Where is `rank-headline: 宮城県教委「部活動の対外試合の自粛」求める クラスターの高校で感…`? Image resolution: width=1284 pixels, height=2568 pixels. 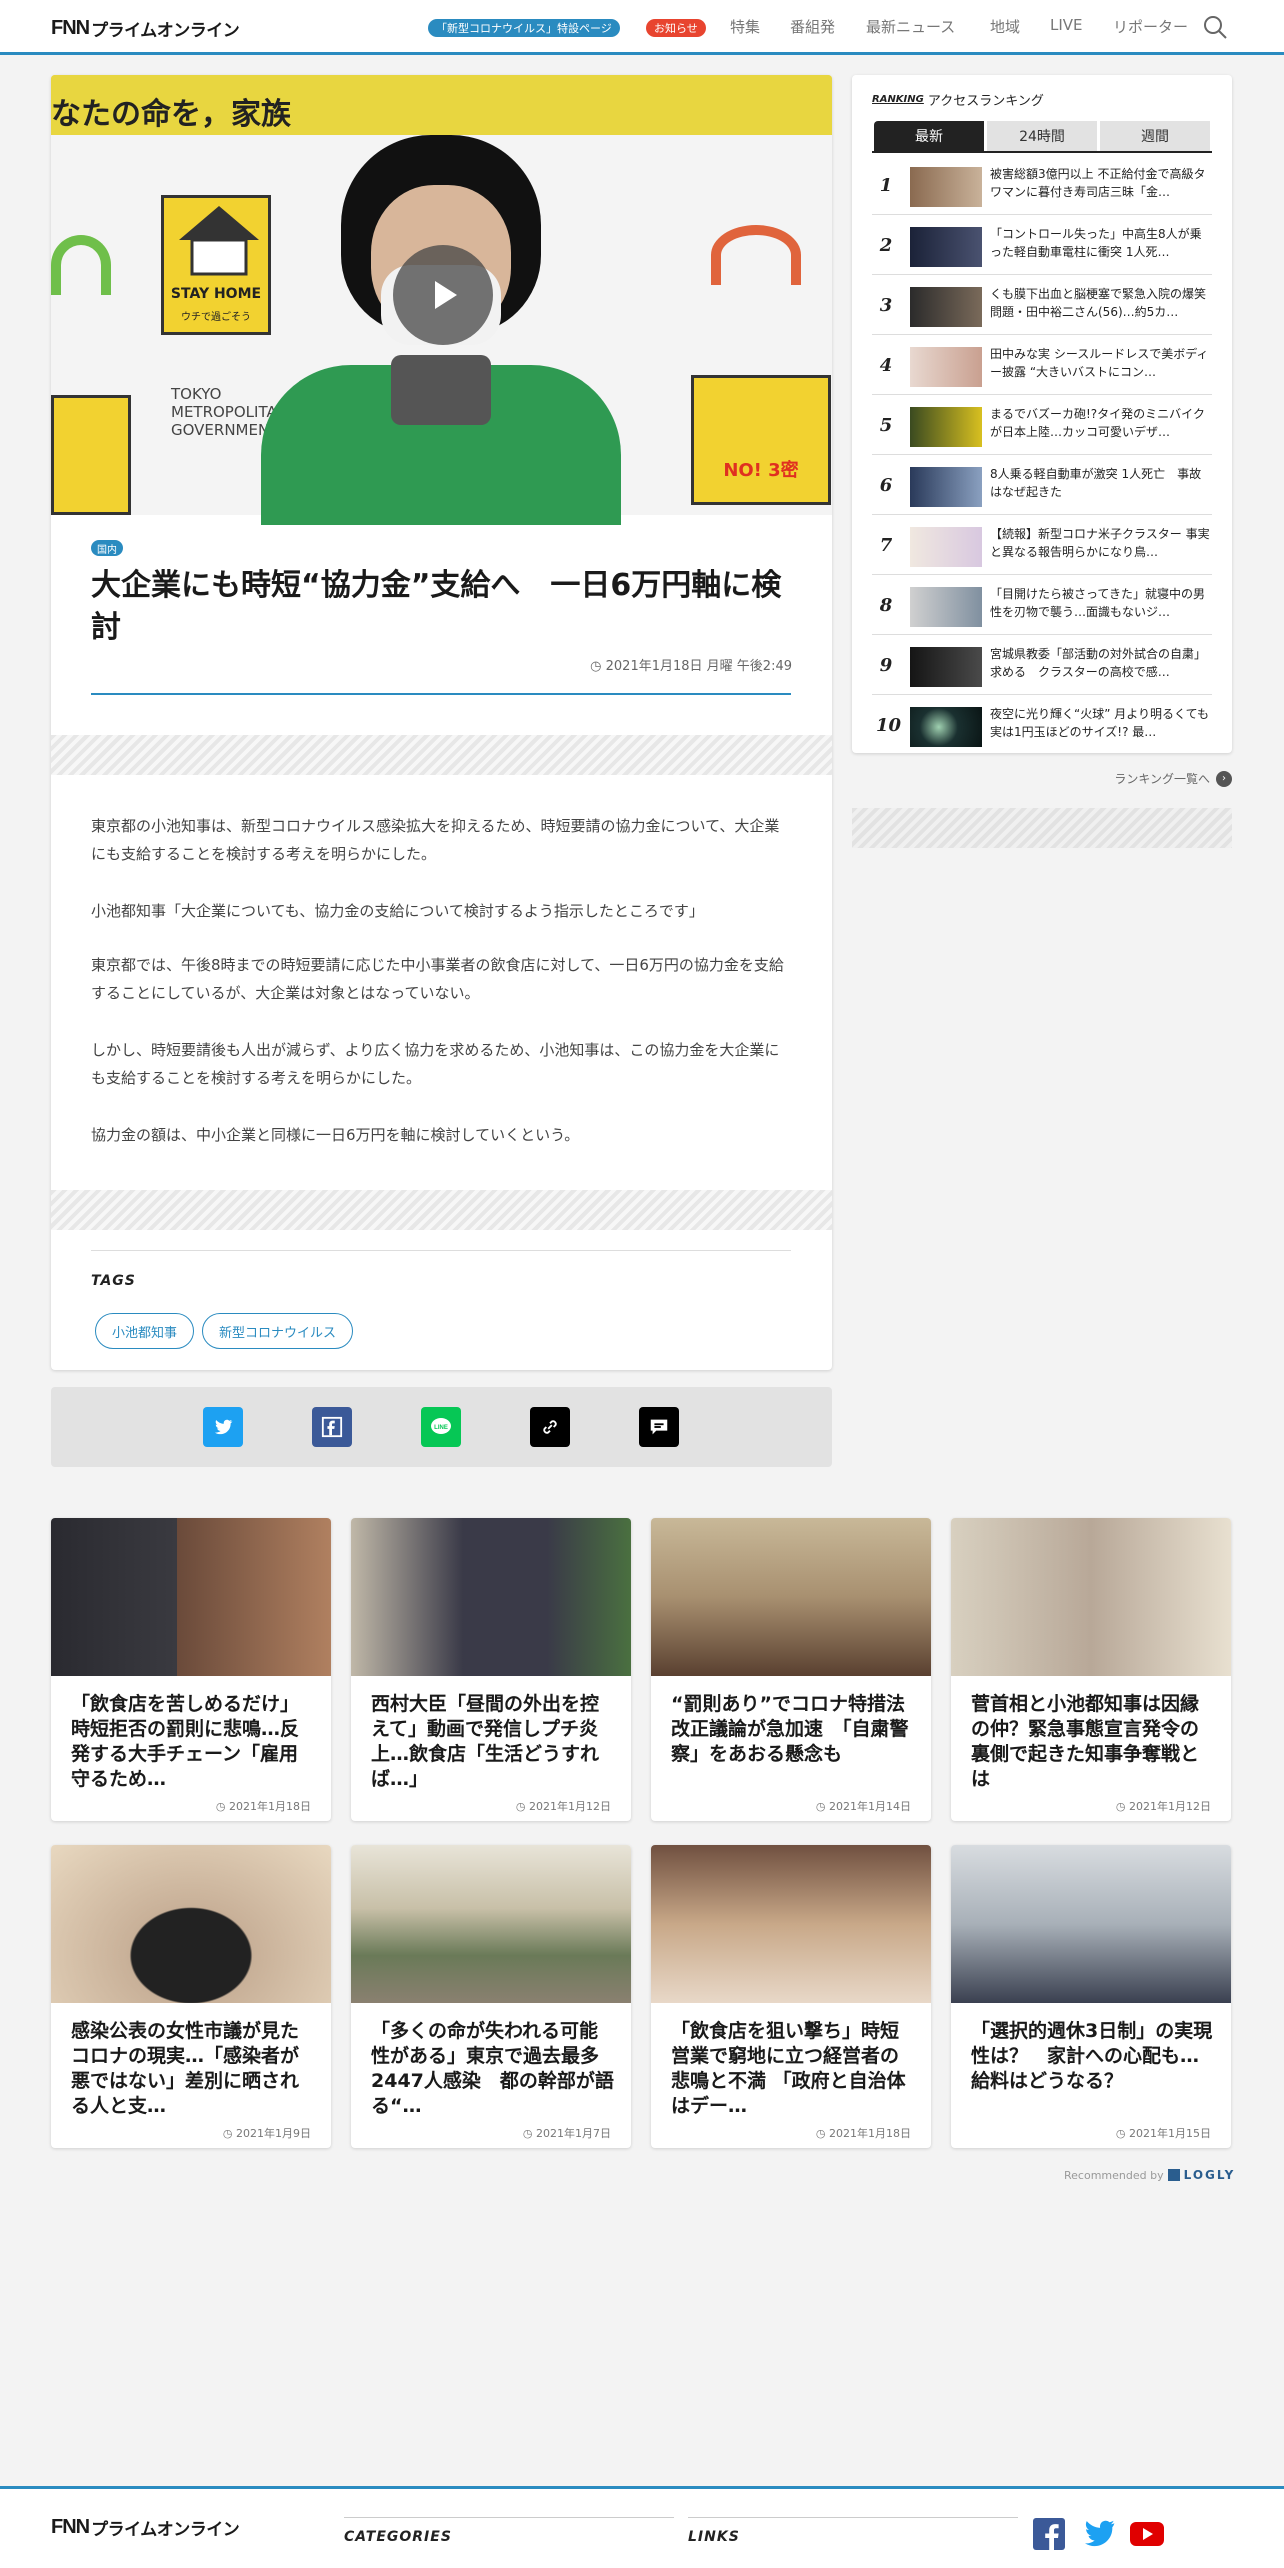
rank-headline: 宮城県教委「部活動の対外試合の自粛」求める クラスターの高校で感… is located at coordinates (1098, 663).